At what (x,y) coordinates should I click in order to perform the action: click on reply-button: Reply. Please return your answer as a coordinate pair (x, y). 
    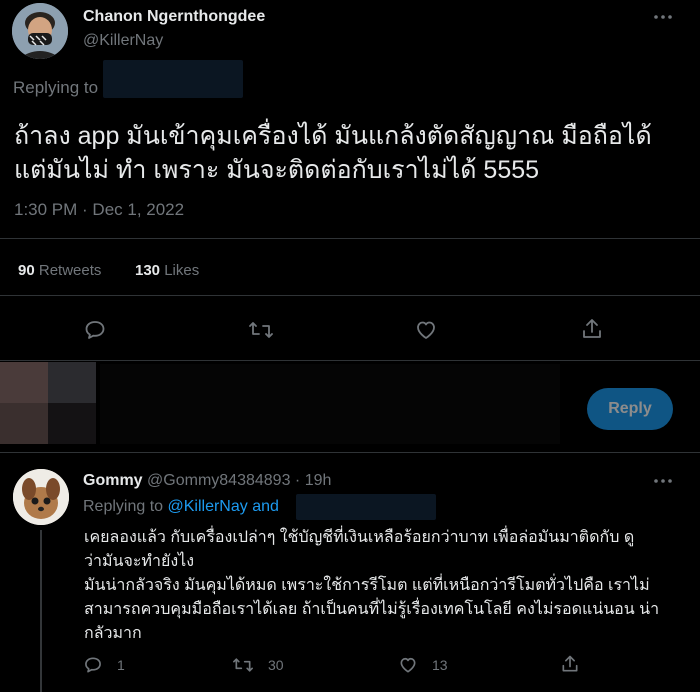
    Looking at the image, I should click on (630, 409).